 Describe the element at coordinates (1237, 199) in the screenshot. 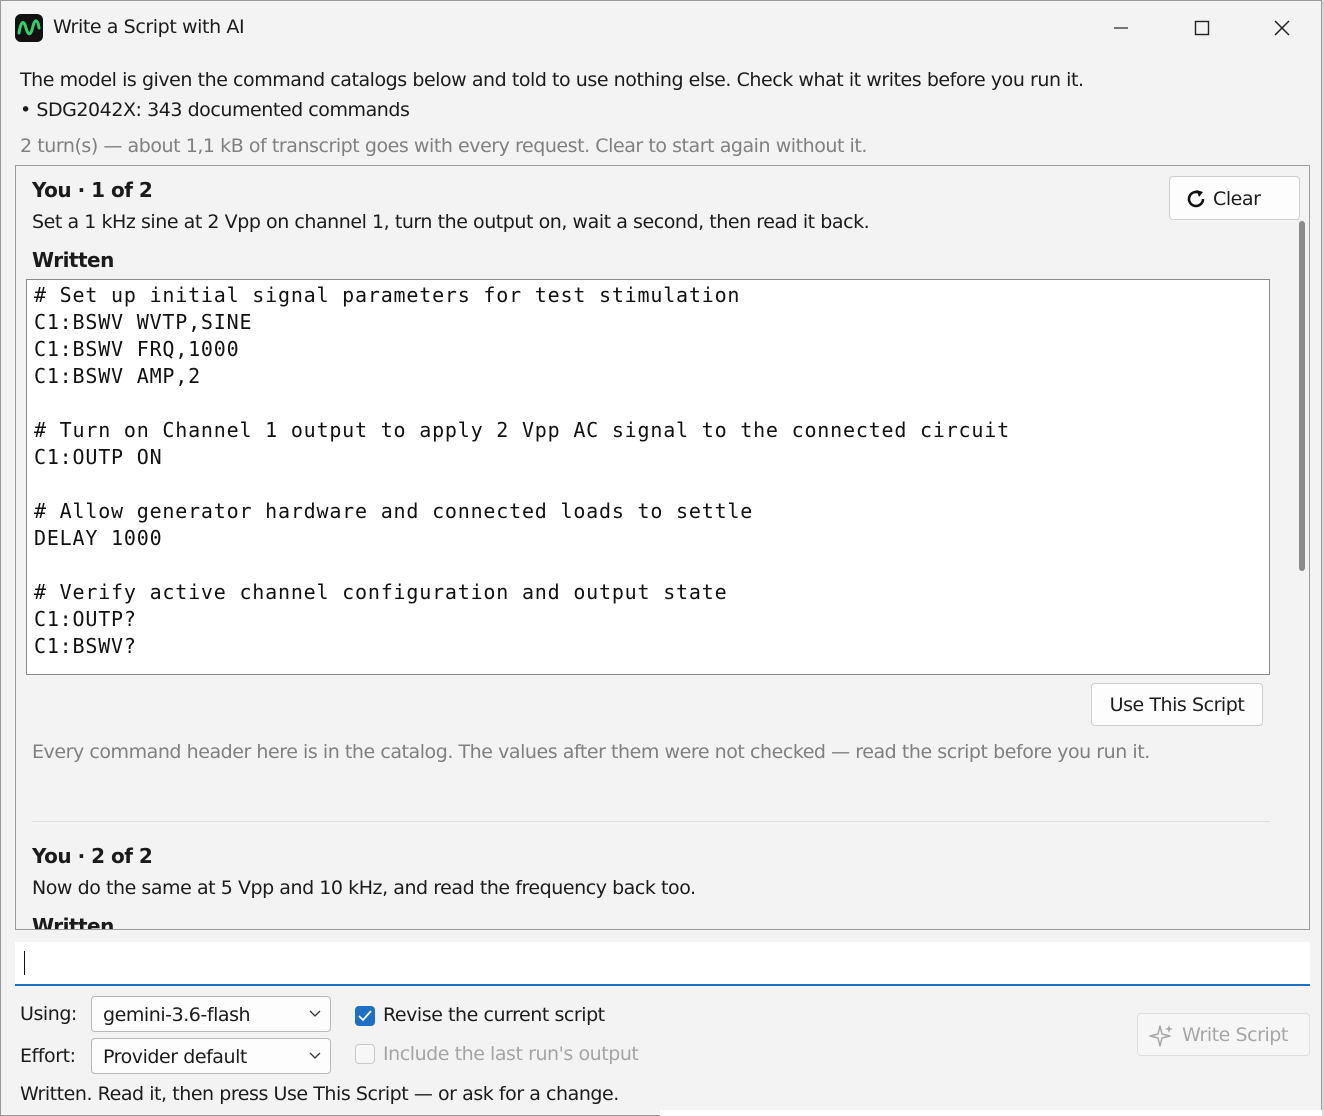

I see `clear-button-label: Clear` at that location.